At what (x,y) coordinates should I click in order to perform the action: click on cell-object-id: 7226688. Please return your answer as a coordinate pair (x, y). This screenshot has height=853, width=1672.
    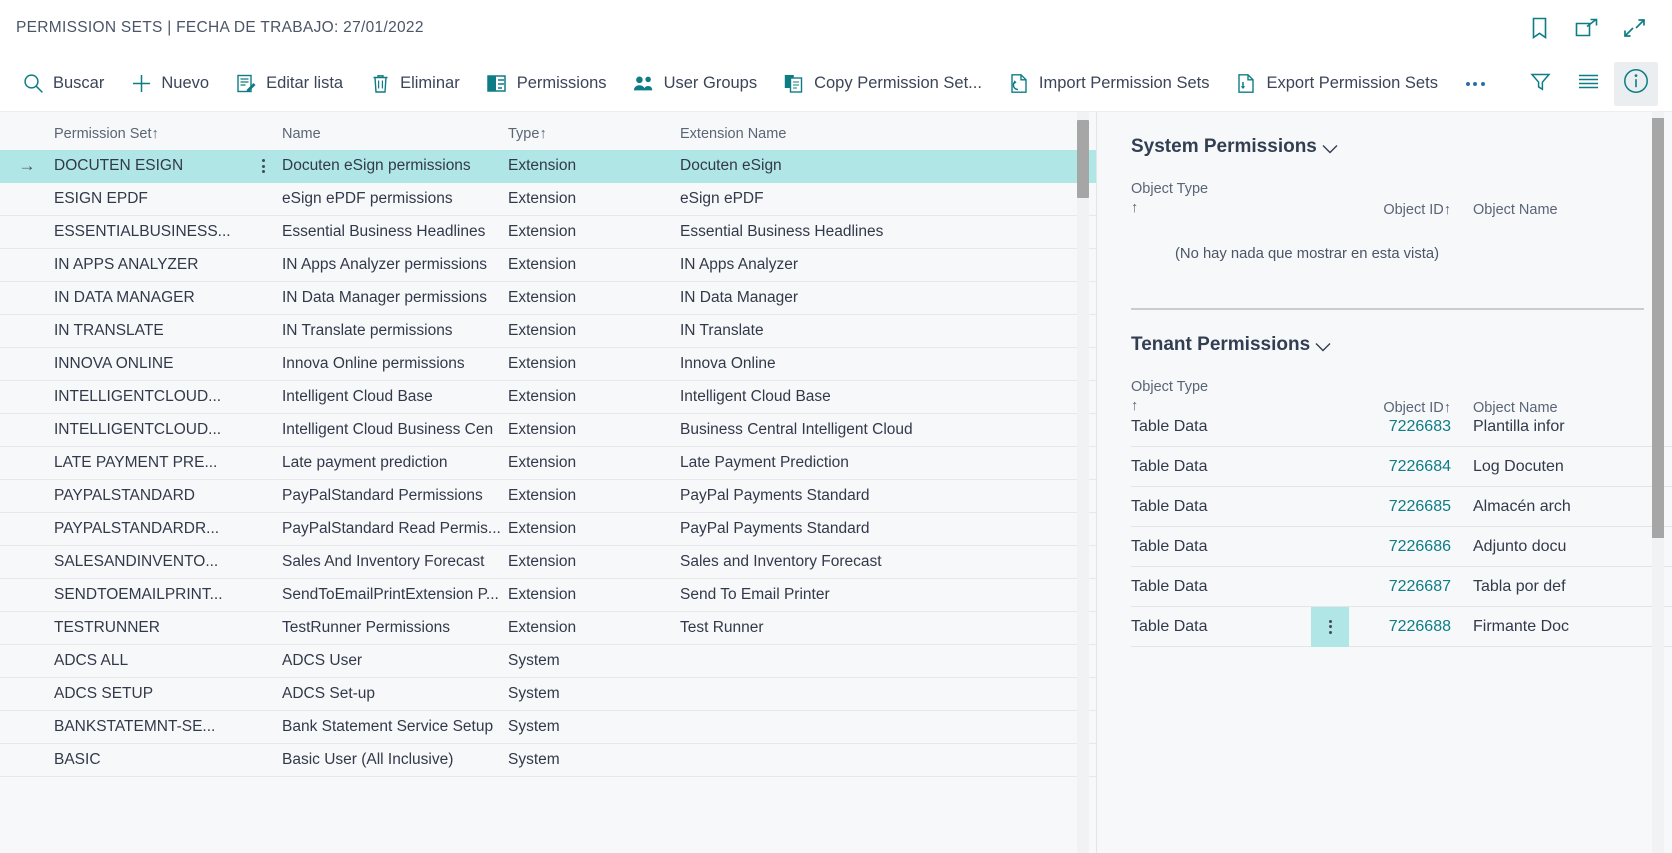
    Looking at the image, I should click on (1400, 627).